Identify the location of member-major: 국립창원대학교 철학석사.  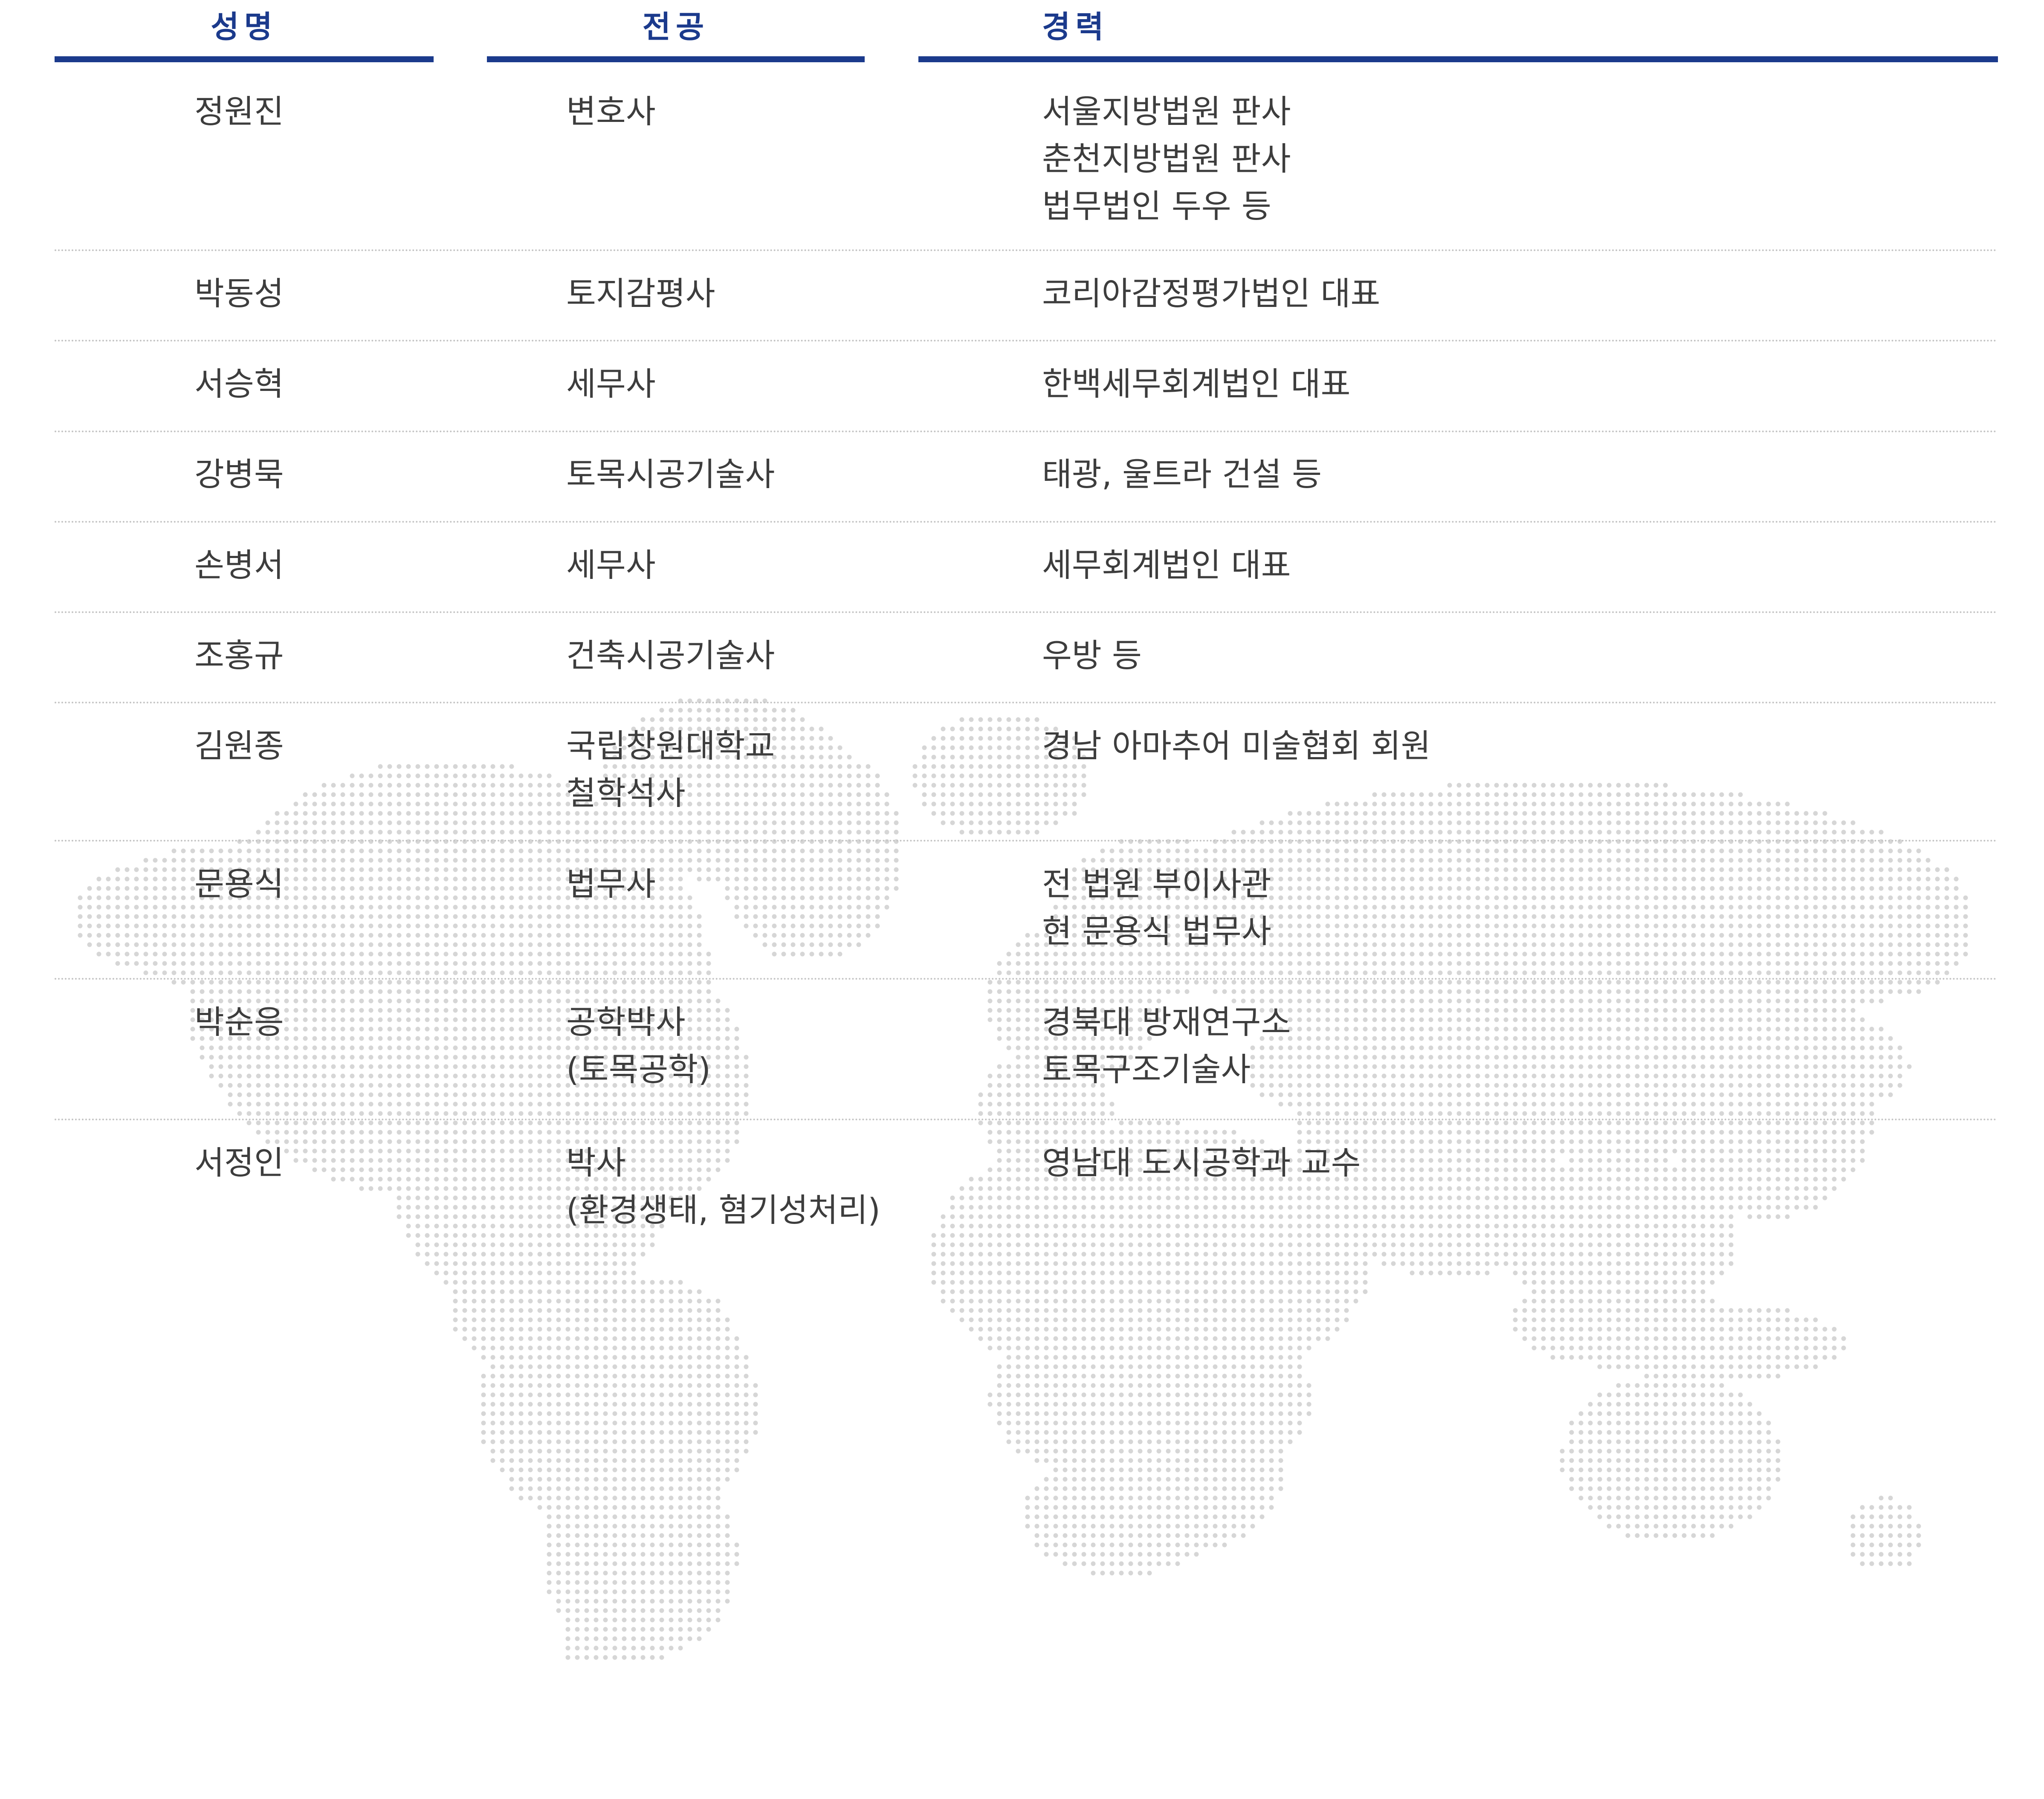
(670, 769).